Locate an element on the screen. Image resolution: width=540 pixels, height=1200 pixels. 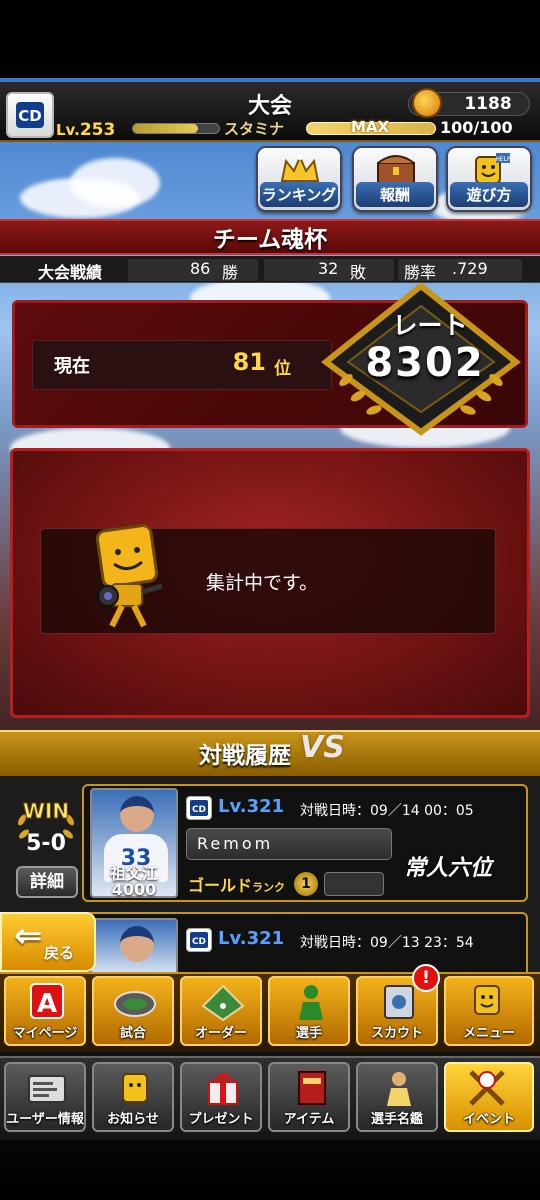
nav-match-button: 試合 is located at coordinates (133, 1011).